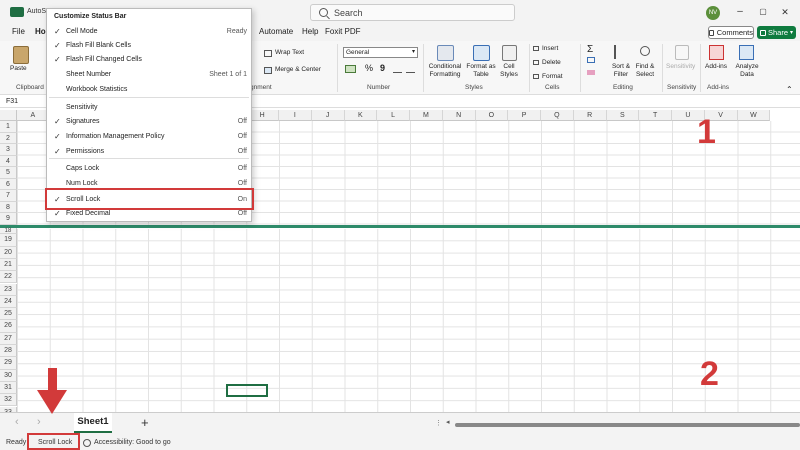 Image resolution: width=800 pixels, height=450 pixels. What do you see at coordinates (713, 13) in the screenshot?
I see `avatar: NV` at bounding box center [713, 13].